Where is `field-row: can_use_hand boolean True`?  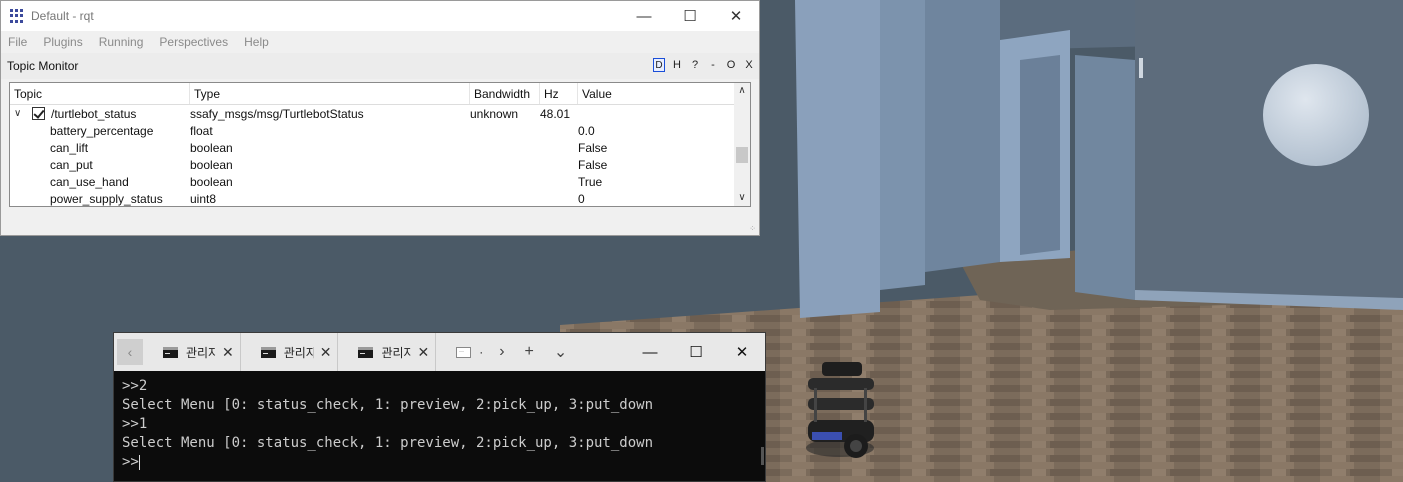
field-row: can_use_hand boolean True is located at coordinates (380, 181).